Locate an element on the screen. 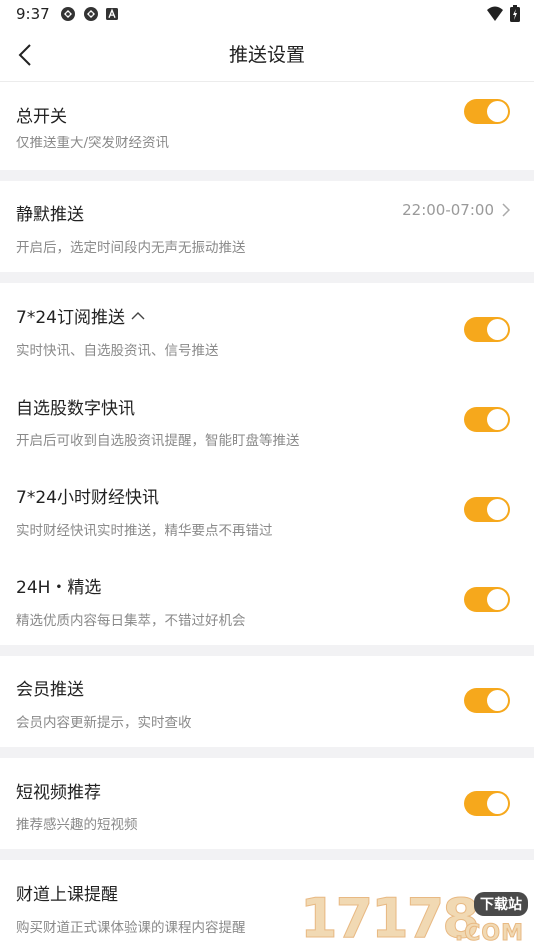 Image resolution: width=534 pixels, height=950 pixels. section-short-video: 短视频推荐 推荐感兴趣的短视频 is located at coordinates (267, 803).